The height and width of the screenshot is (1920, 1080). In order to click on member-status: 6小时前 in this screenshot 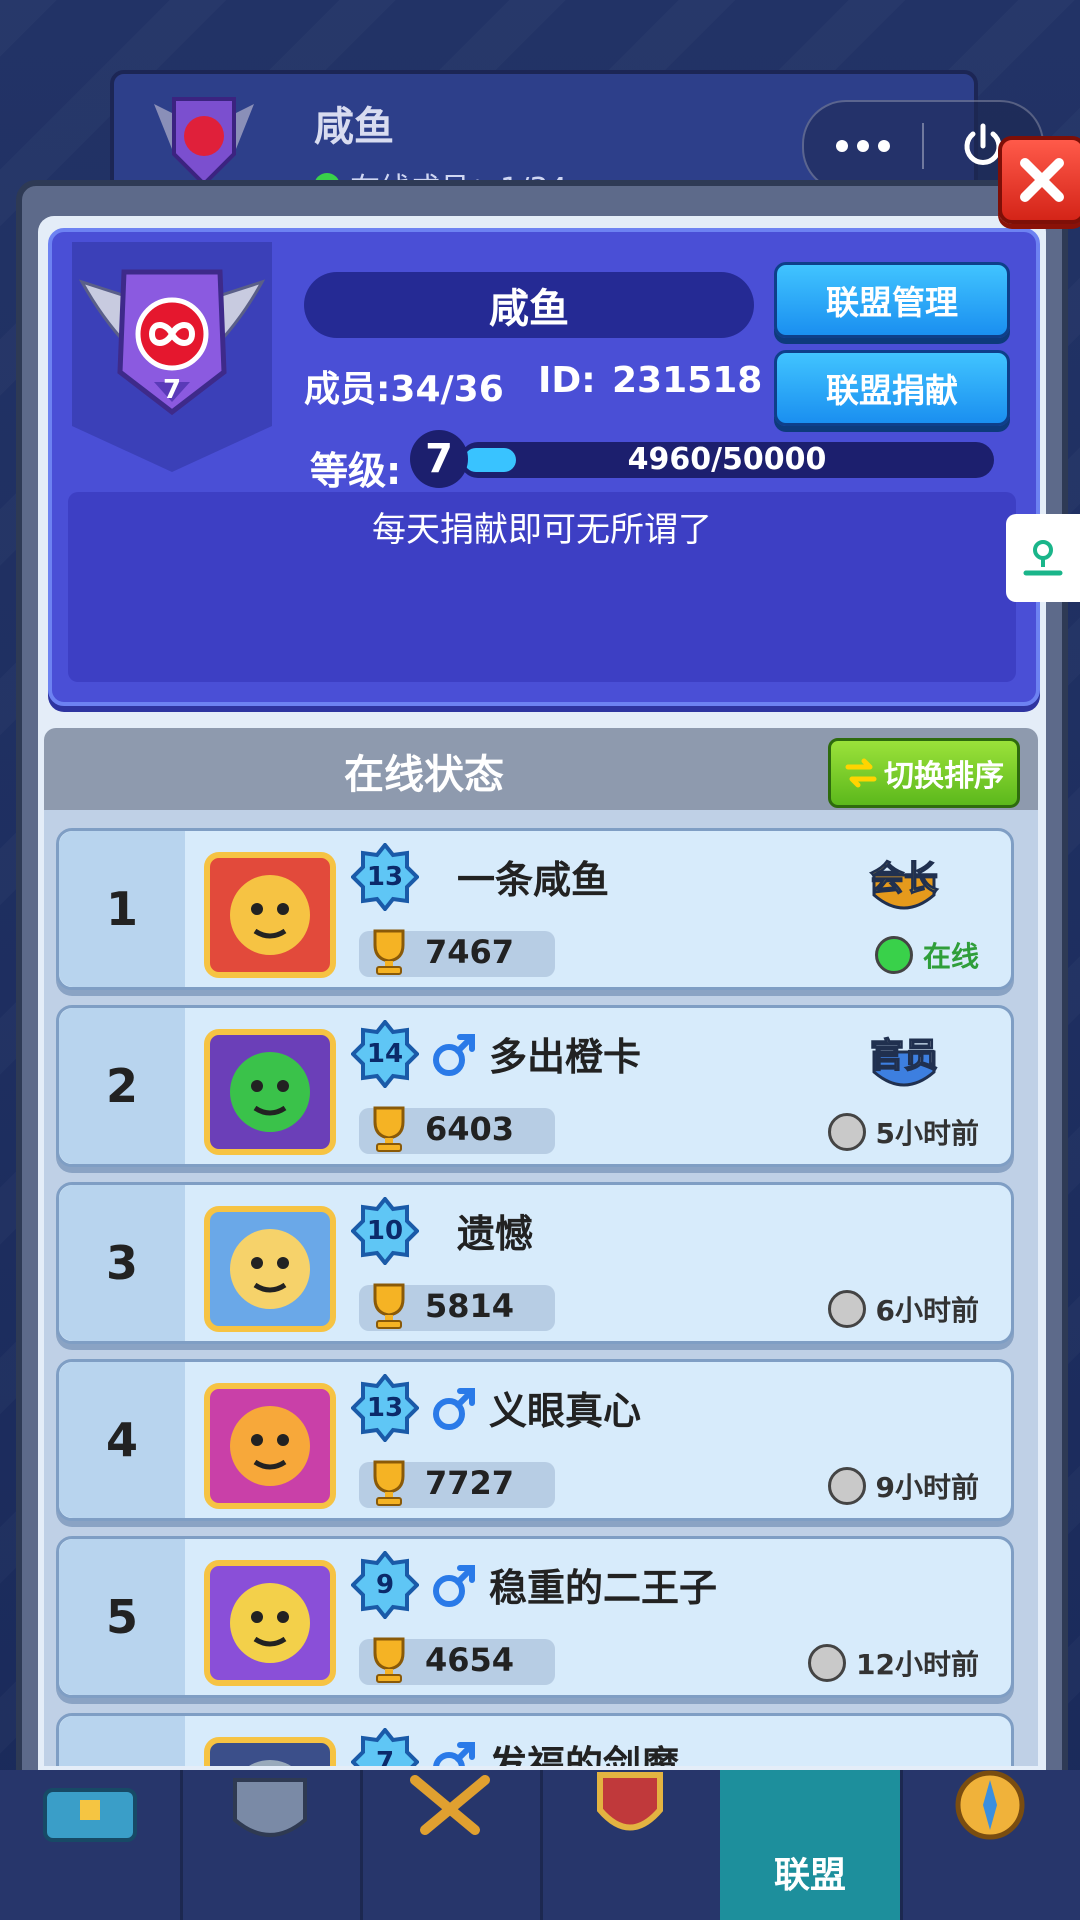, I will do `click(903, 1309)`.